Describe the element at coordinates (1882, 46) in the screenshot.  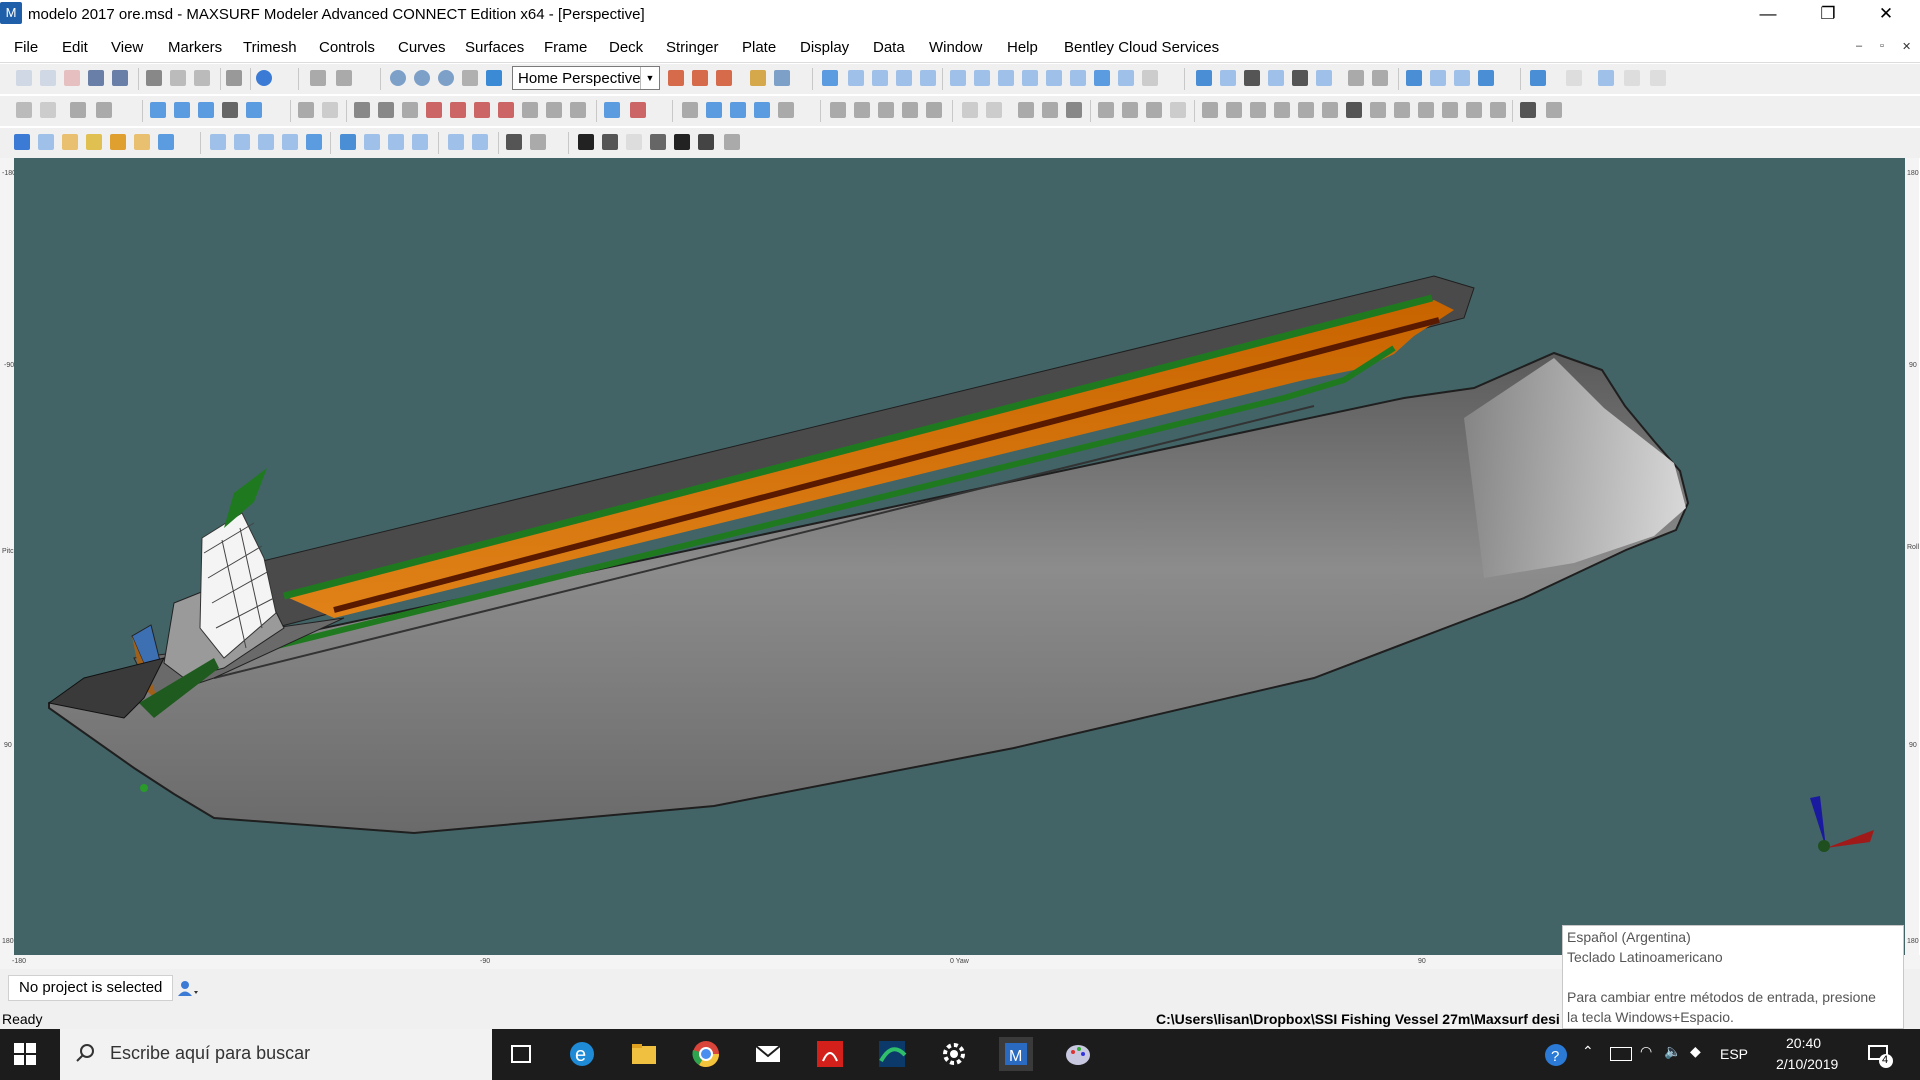
I see `mdi-restore-icon: ▫` at that location.